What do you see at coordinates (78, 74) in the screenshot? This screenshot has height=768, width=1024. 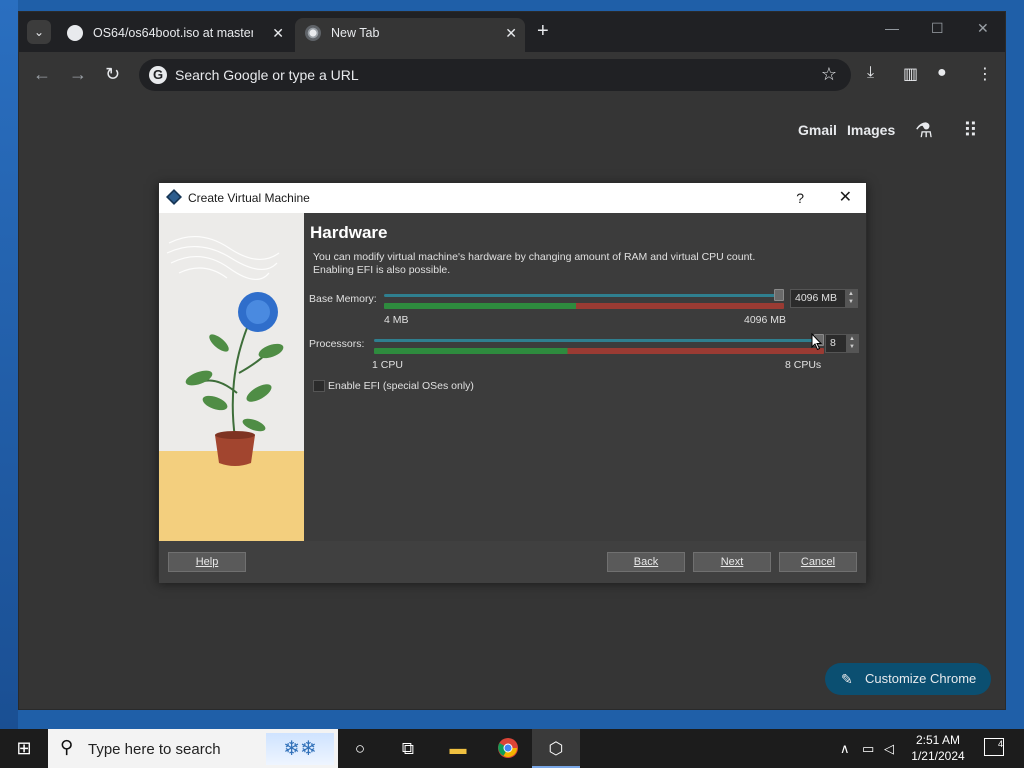 I see `forward-arrow-icon: →` at bounding box center [78, 74].